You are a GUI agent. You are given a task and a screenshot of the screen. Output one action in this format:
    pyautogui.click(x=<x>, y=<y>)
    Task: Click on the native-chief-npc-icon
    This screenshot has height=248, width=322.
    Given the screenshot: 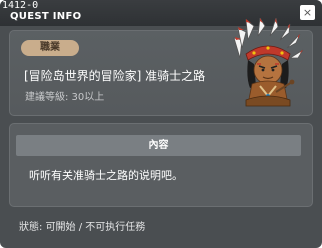 What is the action you would take?
    pyautogui.click(x=268, y=62)
    